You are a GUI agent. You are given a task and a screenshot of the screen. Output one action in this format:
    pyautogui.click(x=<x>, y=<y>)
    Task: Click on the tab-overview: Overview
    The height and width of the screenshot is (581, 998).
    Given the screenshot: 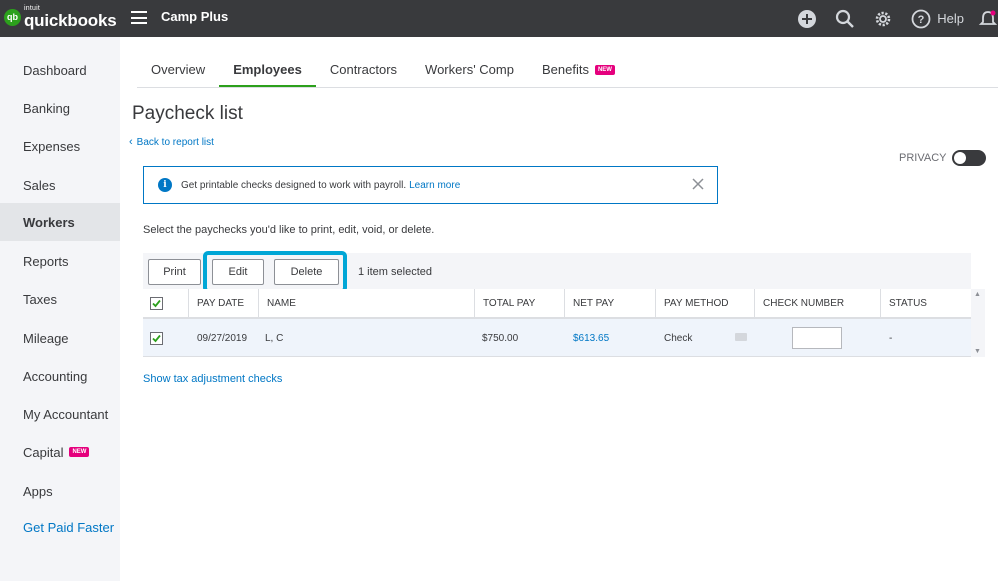 What is the action you would take?
    pyautogui.click(x=178, y=70)
    